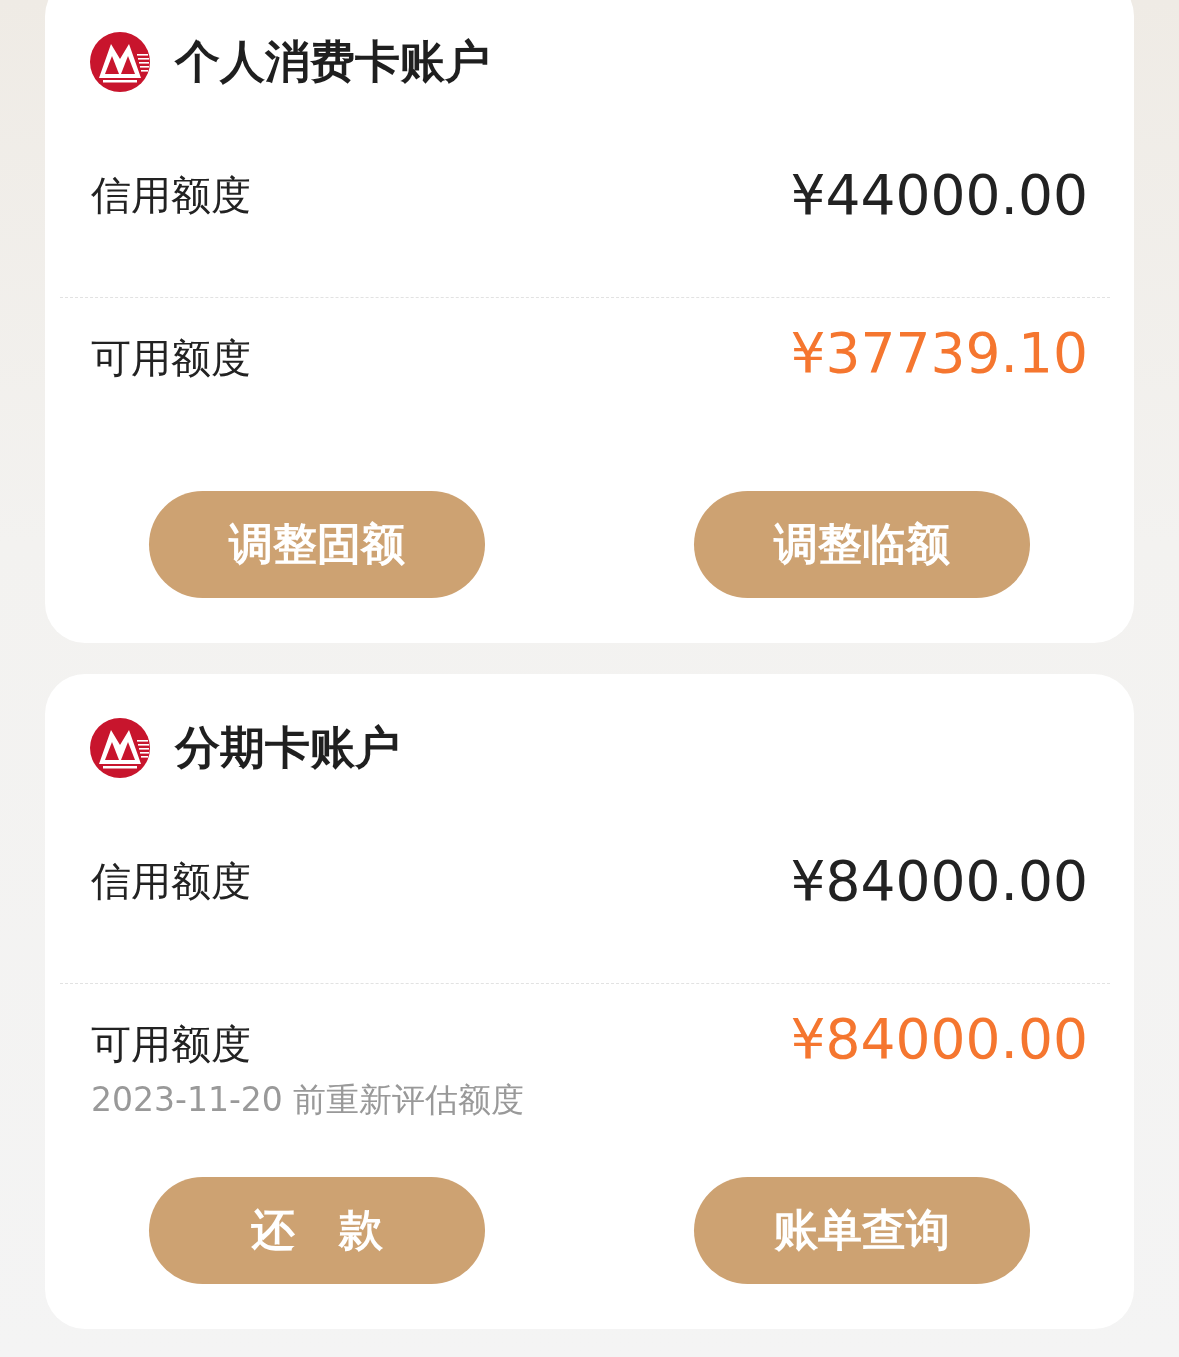 This screenshot has height=1357, width=1179. Describe the element at coordinates (939, 353) in the screenshot. I see `amount-value: ¥37739.10` at that location.